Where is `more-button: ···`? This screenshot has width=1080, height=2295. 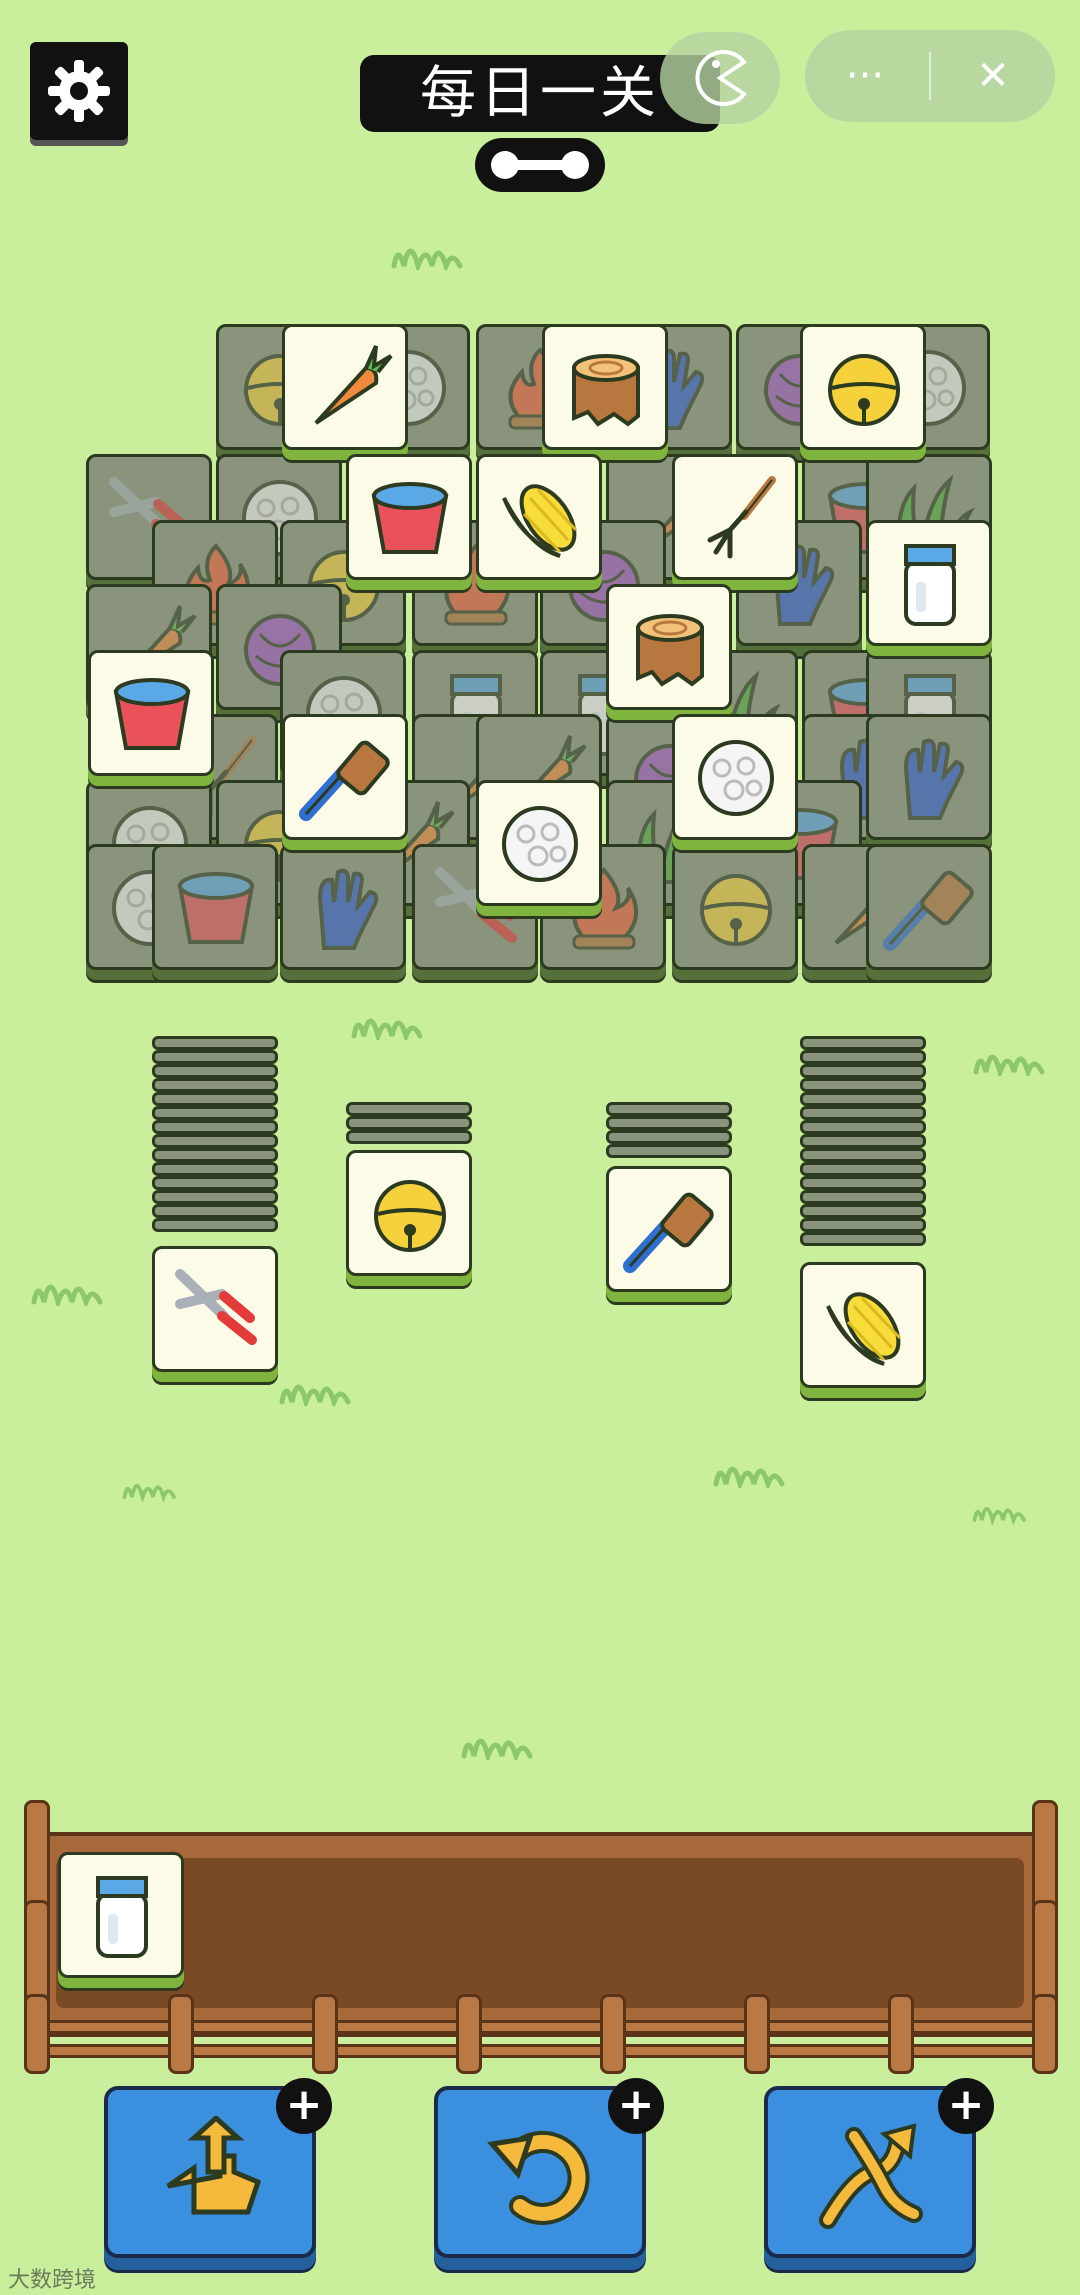 more-button: ··· is located at coordinates (865, 76).